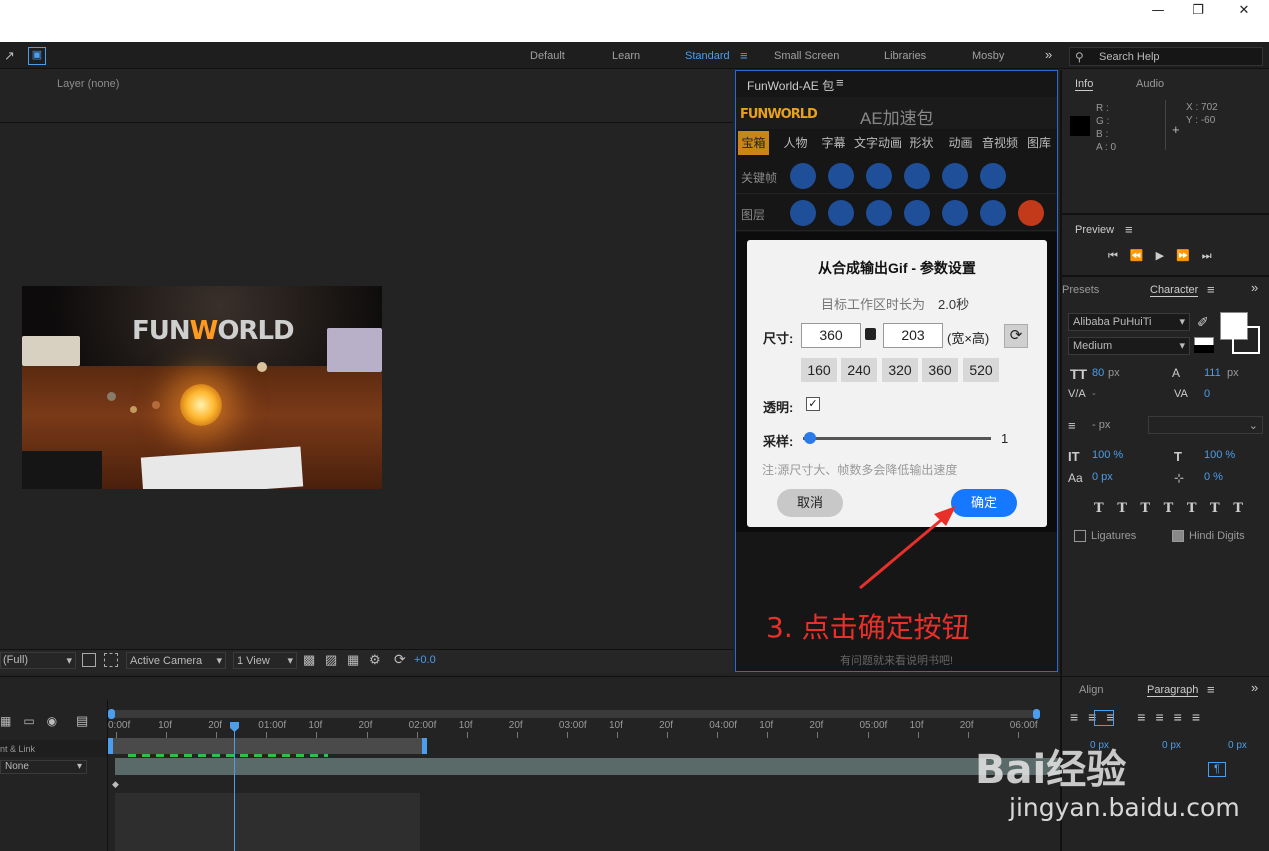 This screenshot has height=851, width=1269. I want to click on black-swatch, so click(1204, 349).